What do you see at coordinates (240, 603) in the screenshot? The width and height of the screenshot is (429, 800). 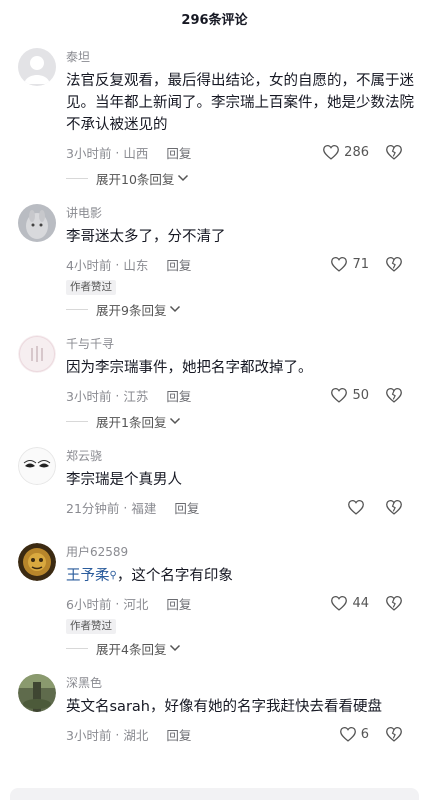 I see `comment-meta: 6小时前 · 河北 回复 44` at bounding box center [240, 603].